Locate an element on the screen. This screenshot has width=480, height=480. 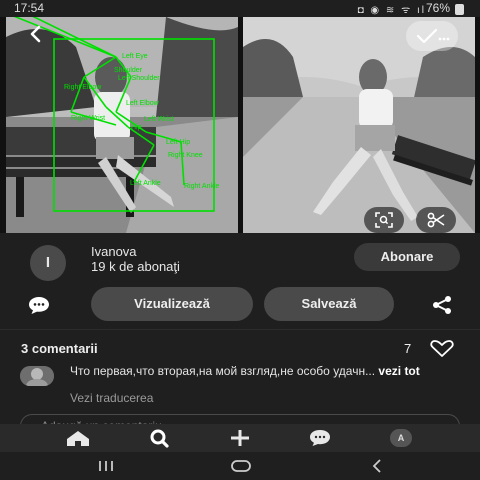
back-arrow-icon is located at coordinates (376, 466).